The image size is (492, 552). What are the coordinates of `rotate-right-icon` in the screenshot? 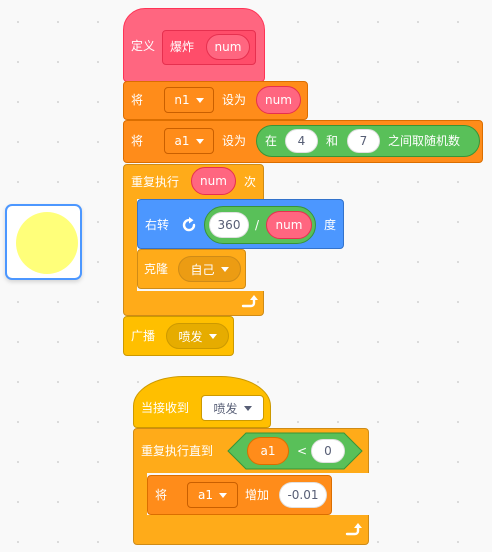 It's located at (189, 224).